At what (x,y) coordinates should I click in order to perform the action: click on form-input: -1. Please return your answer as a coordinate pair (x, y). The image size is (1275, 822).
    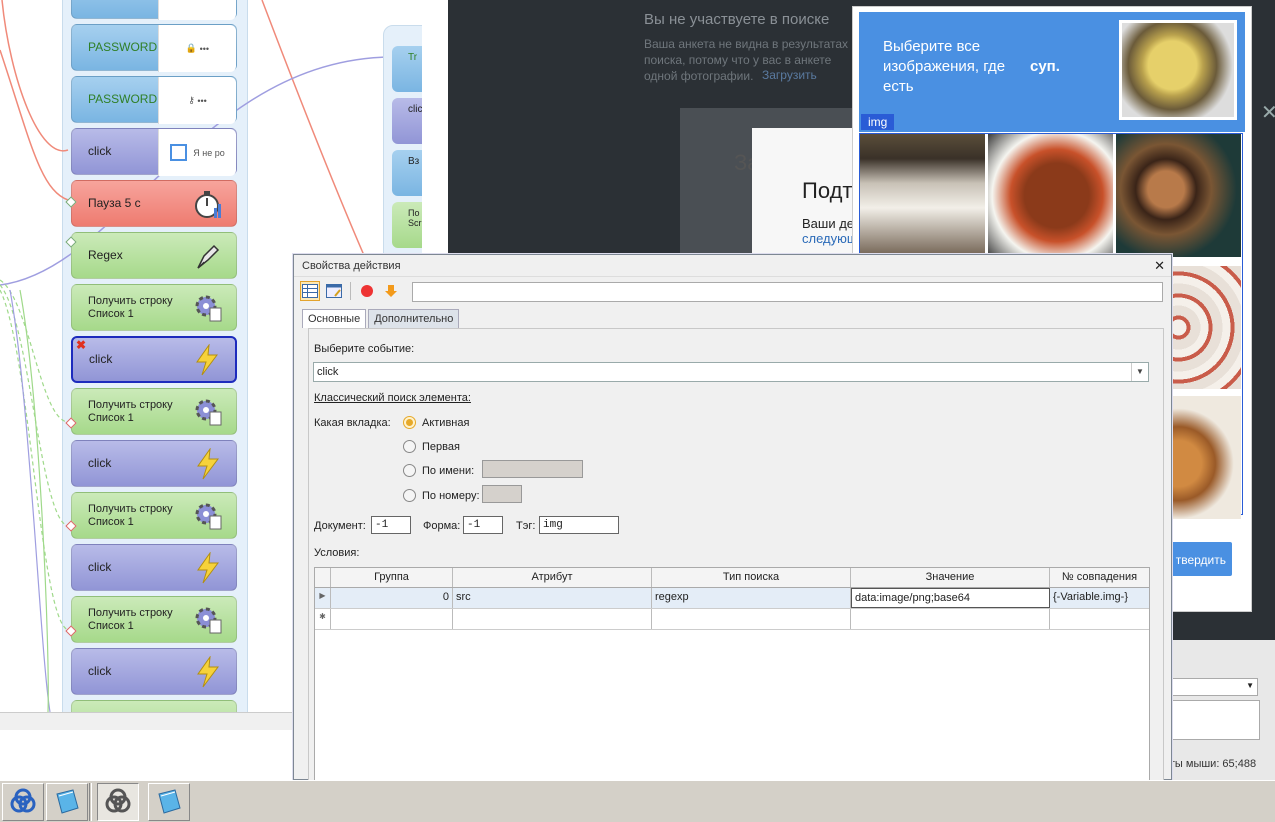
    Looking at the image, I should click on (483, 525).